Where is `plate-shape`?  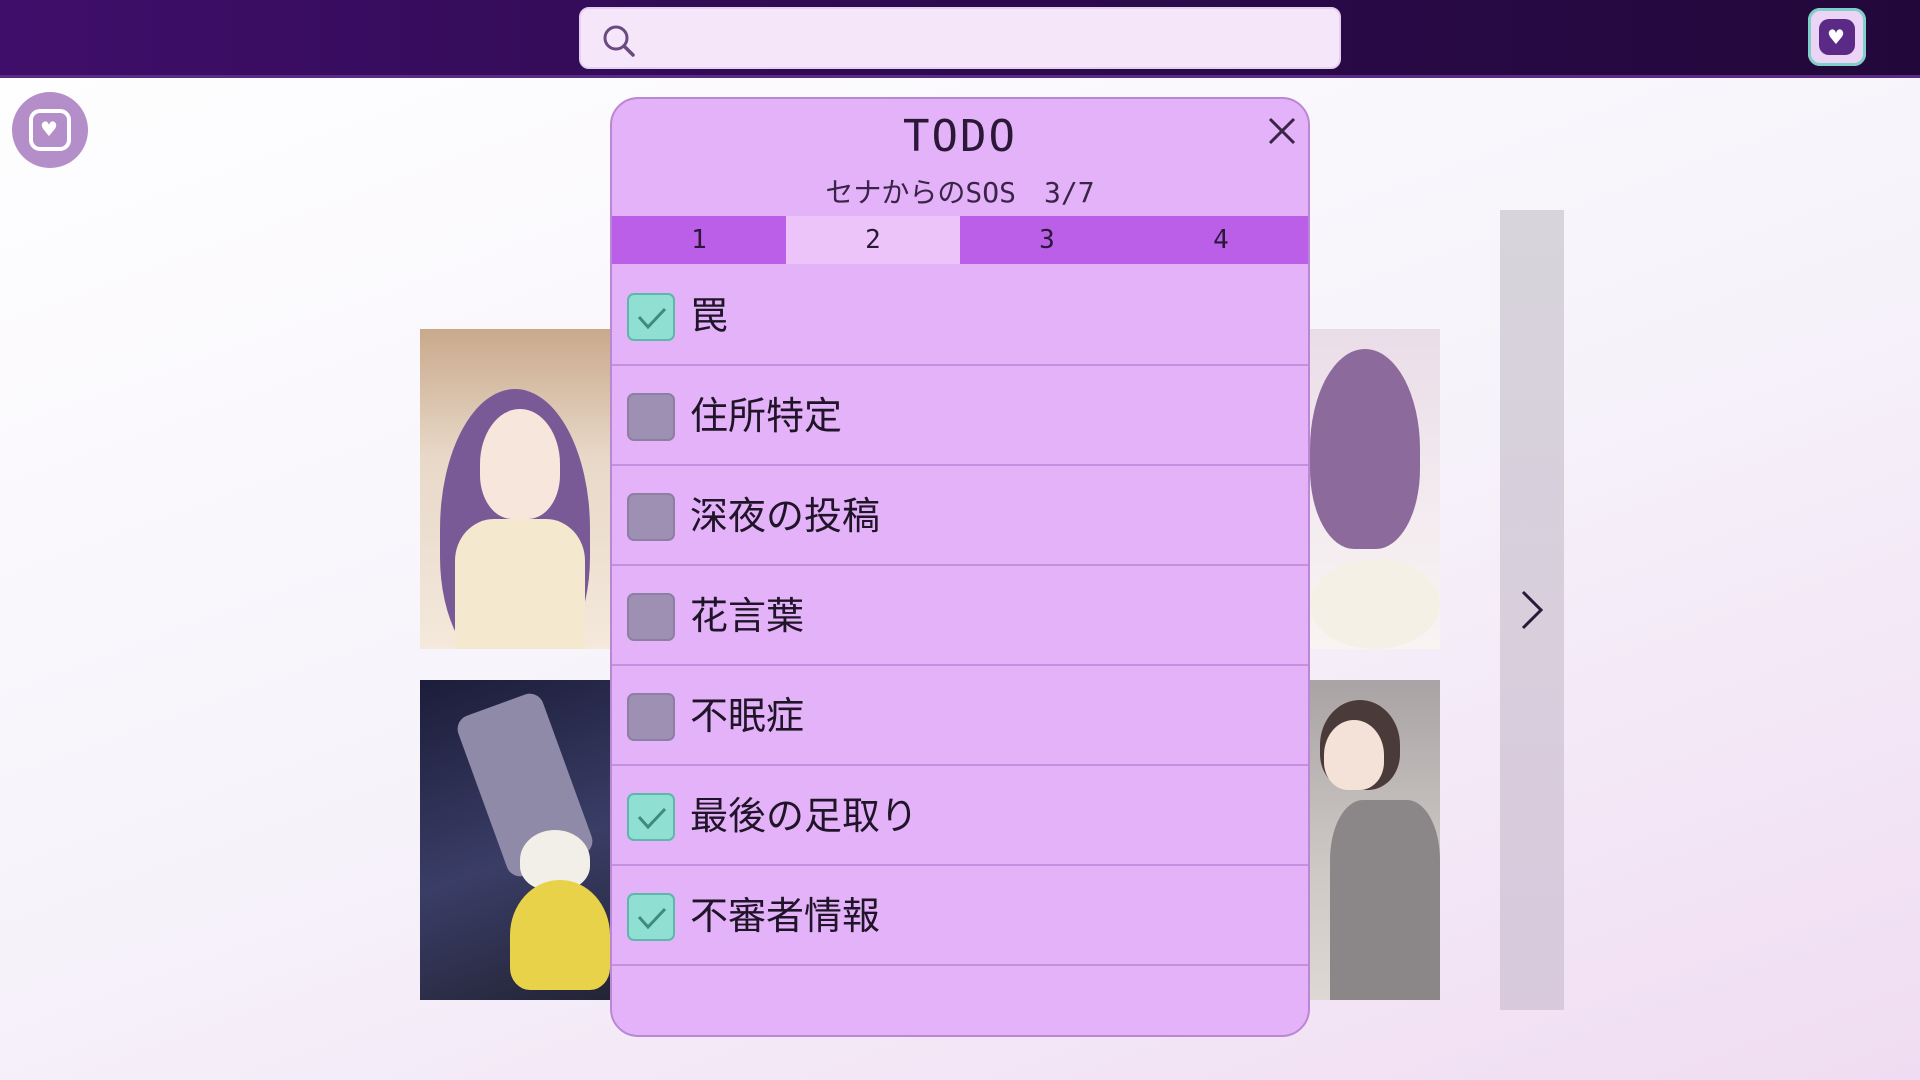 plate-shape is located at coordinates (1375, 604).